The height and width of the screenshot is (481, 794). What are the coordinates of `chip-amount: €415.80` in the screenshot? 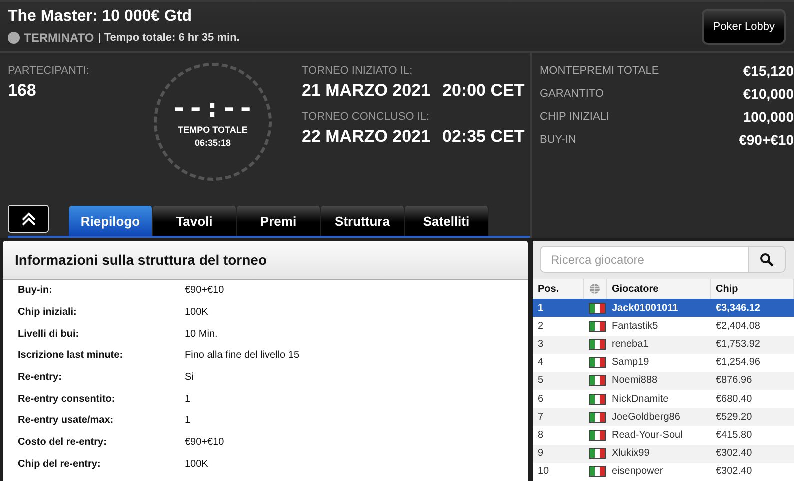 It's located at (752, 435).